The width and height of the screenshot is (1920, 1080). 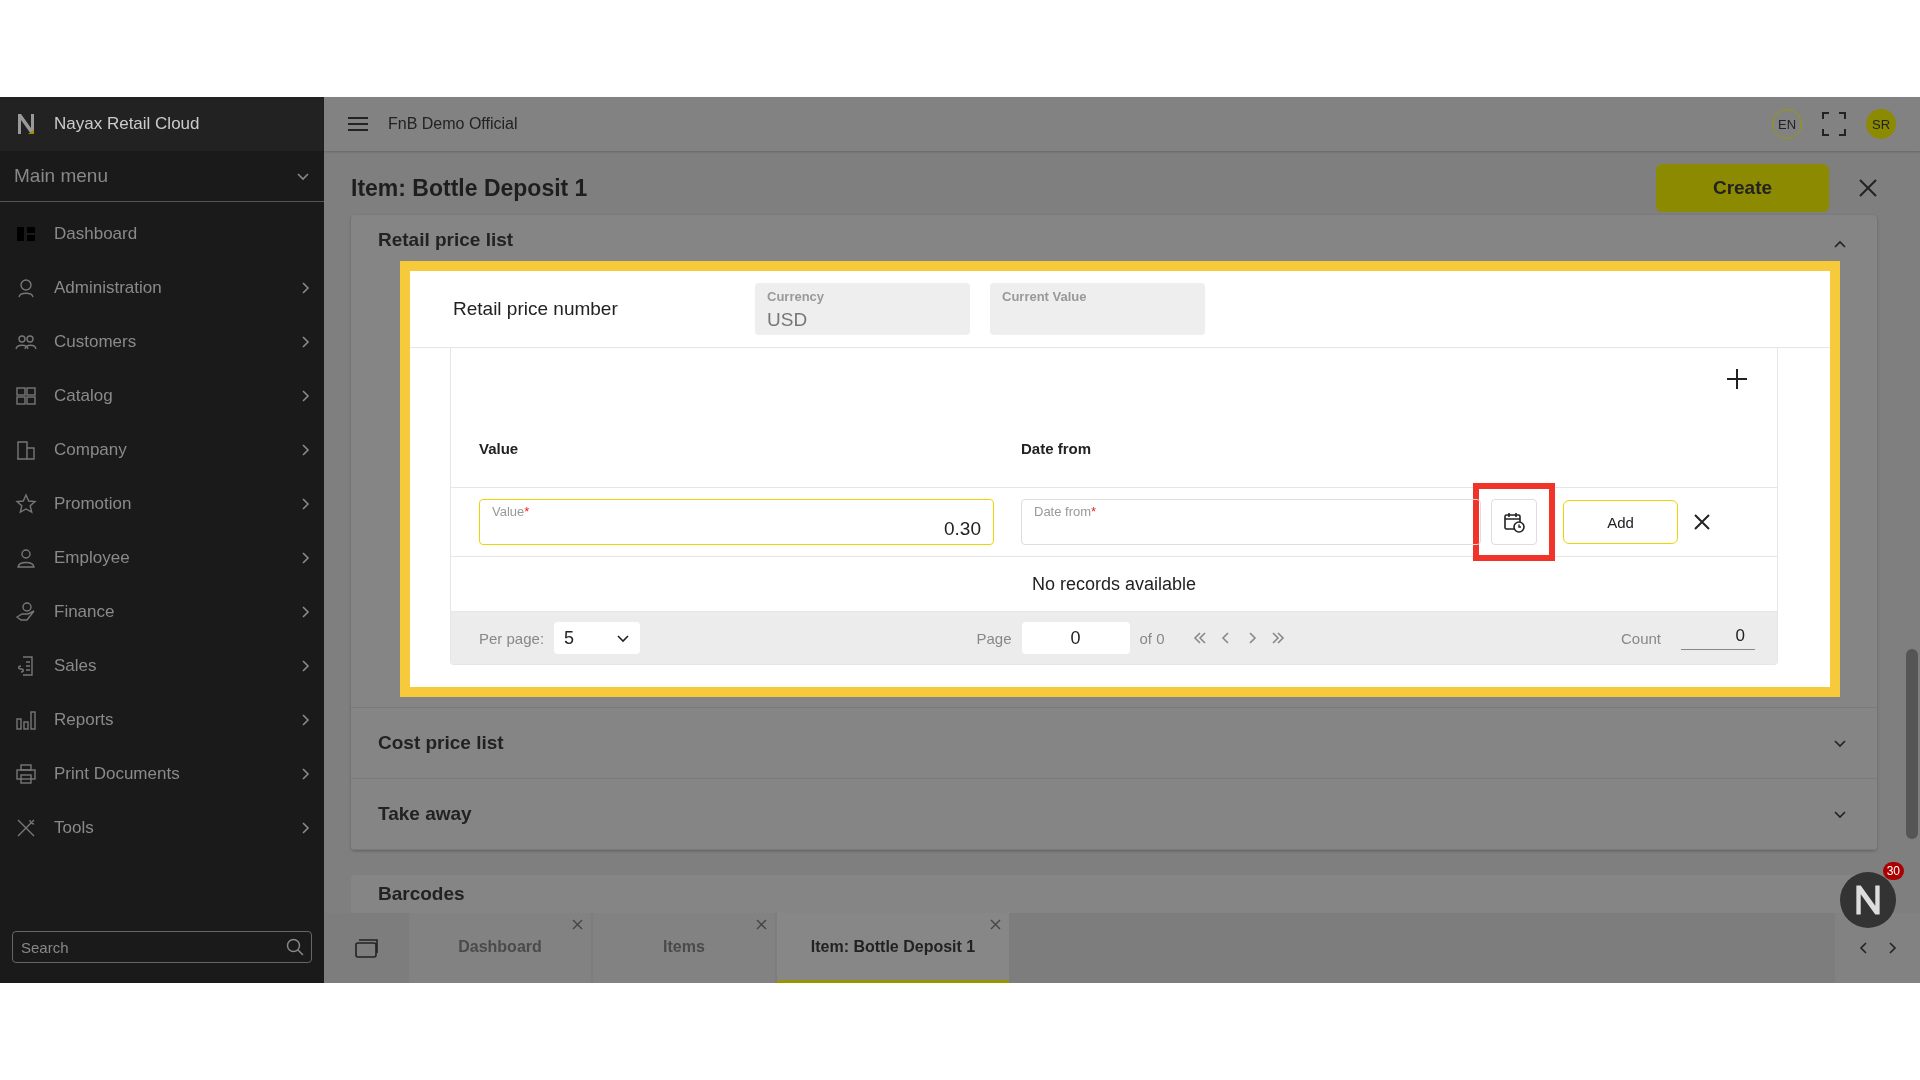 What do you see at coordinates (1097, 309) in the screenshot?
I see `readonly-field: Current Value` at bounding box center [1097, 309].